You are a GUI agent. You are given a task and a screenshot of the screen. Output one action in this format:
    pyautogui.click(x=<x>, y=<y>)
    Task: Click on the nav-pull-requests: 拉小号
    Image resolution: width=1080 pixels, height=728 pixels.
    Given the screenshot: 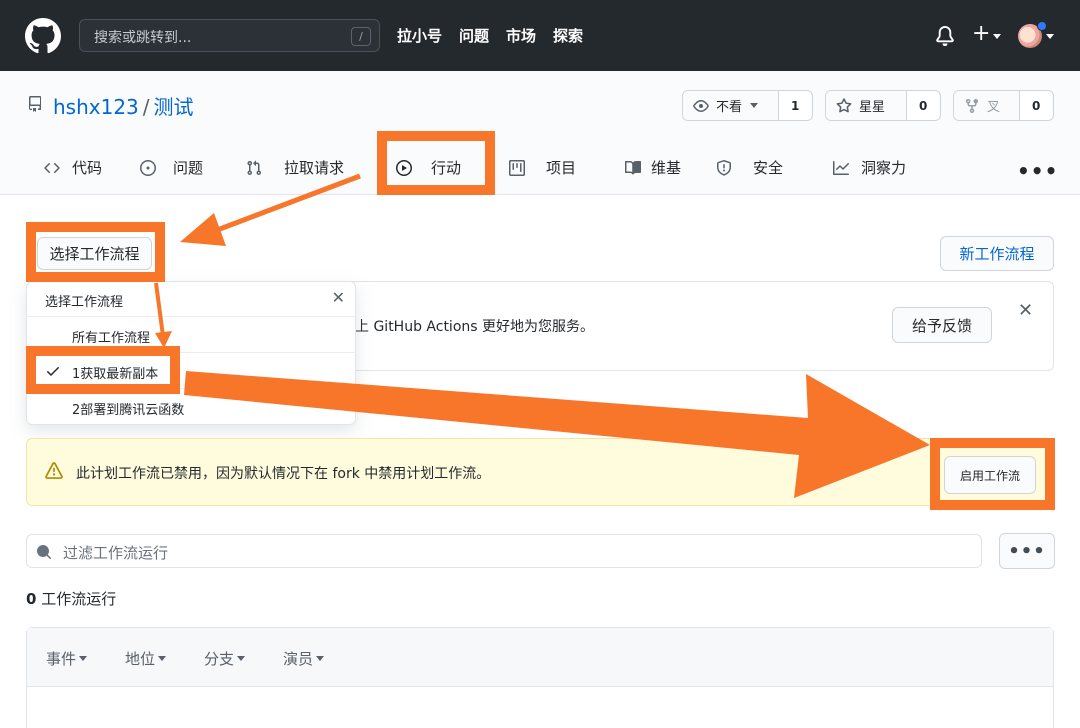 What is the action you would take?
    pyautogui.click(x=419, y=35)
    